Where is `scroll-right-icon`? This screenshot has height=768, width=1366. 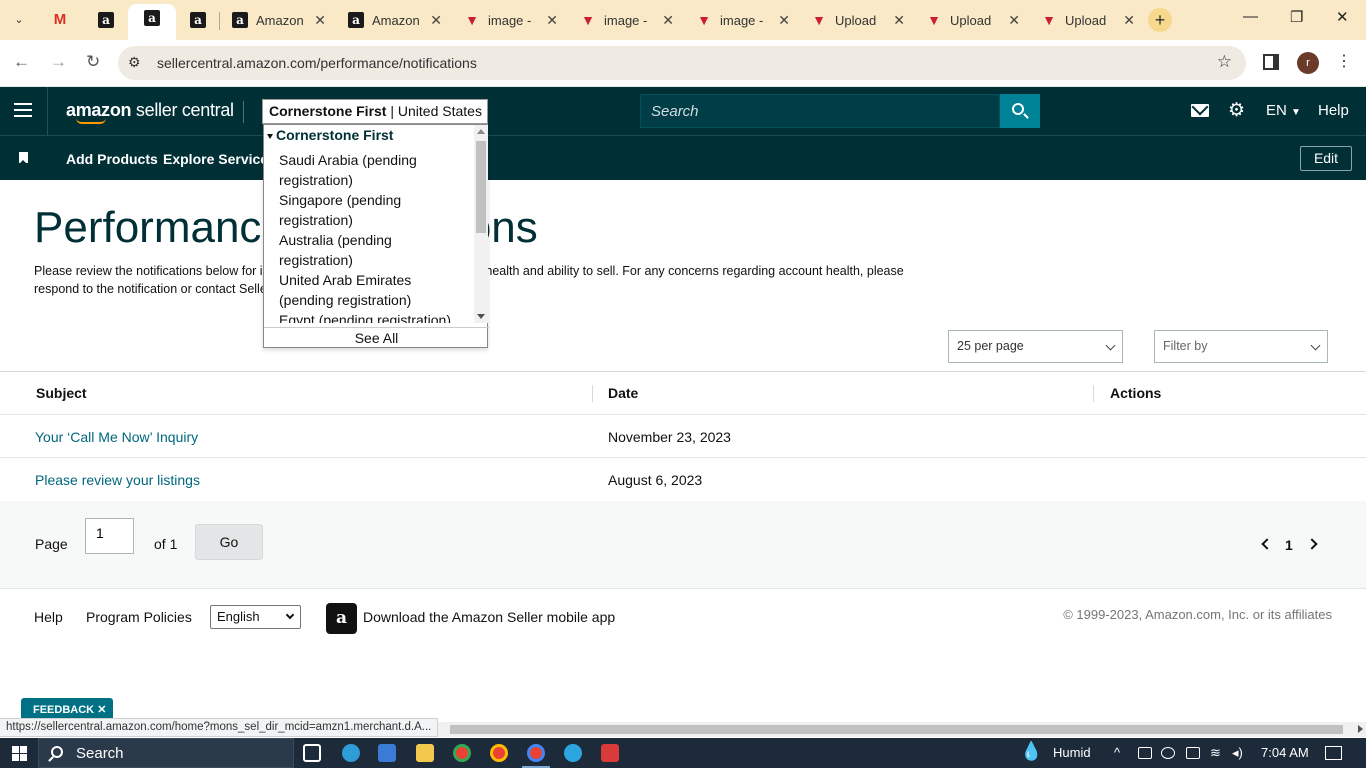 scroll-right-icon is located at coordinates (1360, 729).